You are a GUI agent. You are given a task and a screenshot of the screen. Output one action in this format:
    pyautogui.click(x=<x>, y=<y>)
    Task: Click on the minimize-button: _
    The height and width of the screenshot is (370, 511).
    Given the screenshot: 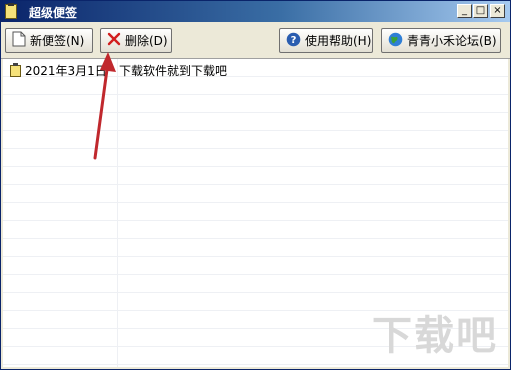 What is the action you would take?
    pyautogui.click(x=464, y=11)
    